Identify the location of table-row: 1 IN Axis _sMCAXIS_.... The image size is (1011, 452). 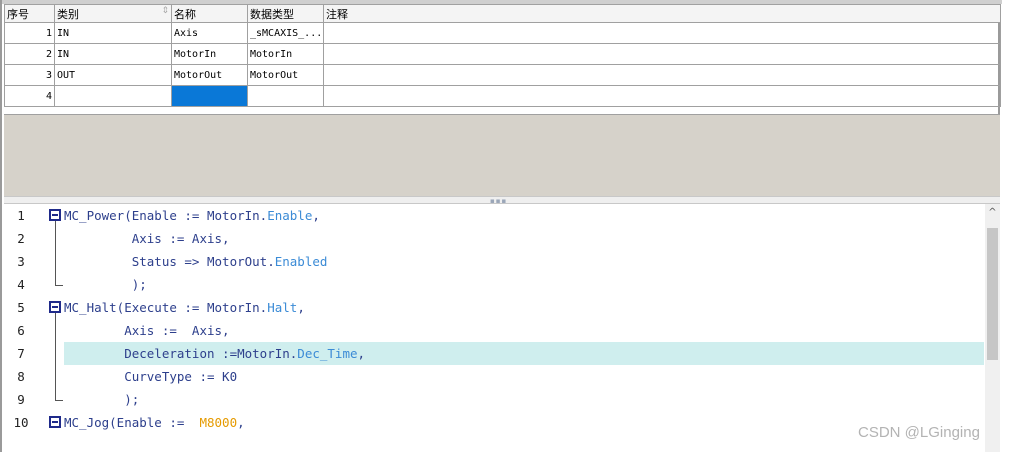
(502, 33).